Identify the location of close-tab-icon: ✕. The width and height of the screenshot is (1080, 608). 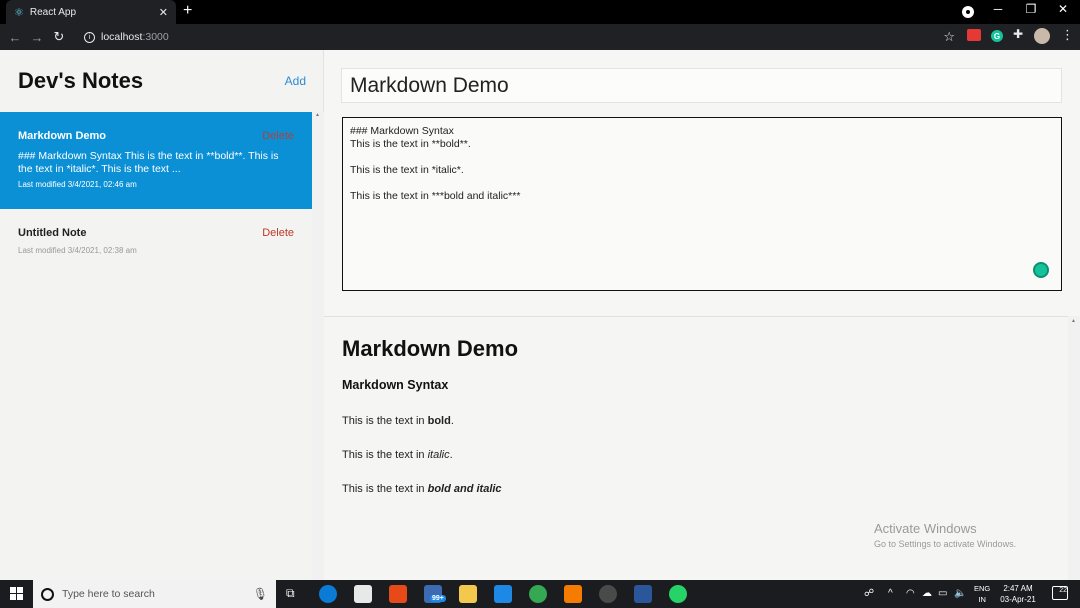
(163, 12).